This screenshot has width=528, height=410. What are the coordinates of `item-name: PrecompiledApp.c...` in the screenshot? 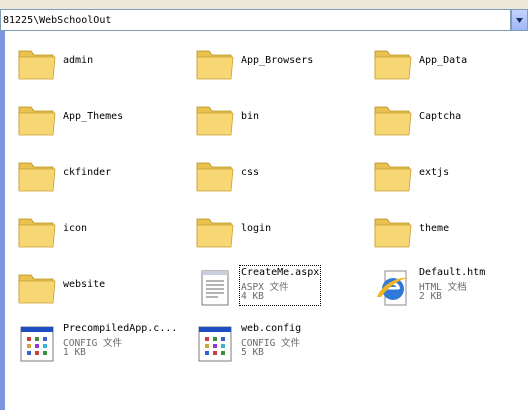 It's located at (120, 328).